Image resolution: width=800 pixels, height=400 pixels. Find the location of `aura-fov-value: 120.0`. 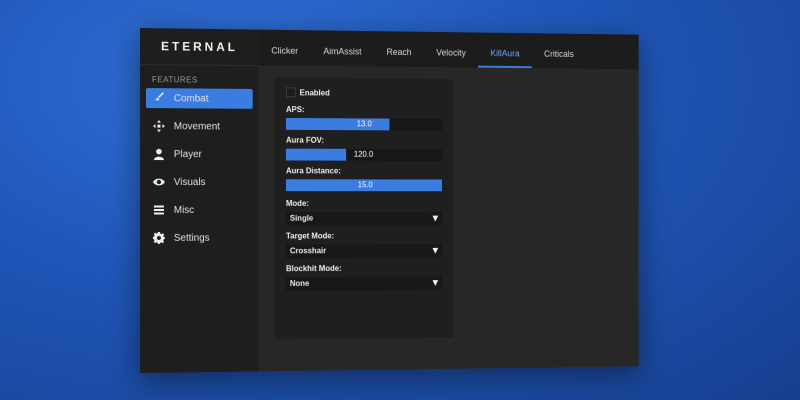

aura-fov-value: 120.0 is located at coordinates (363, 154).